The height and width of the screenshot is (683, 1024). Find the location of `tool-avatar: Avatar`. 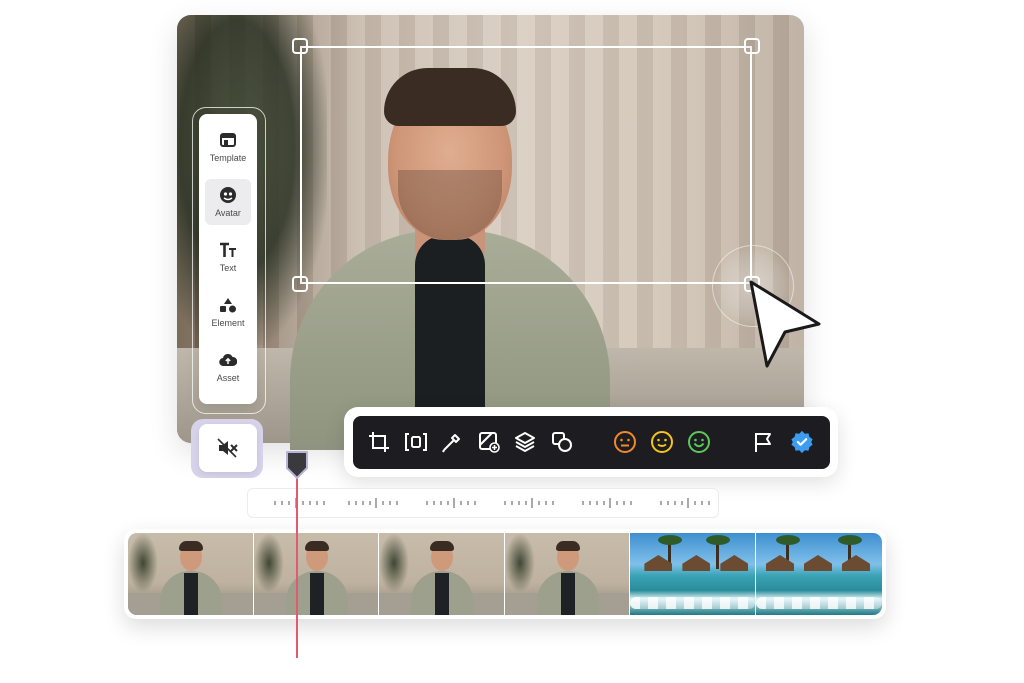

tool-avatar: Avatar is located at coordinates (228, 202).